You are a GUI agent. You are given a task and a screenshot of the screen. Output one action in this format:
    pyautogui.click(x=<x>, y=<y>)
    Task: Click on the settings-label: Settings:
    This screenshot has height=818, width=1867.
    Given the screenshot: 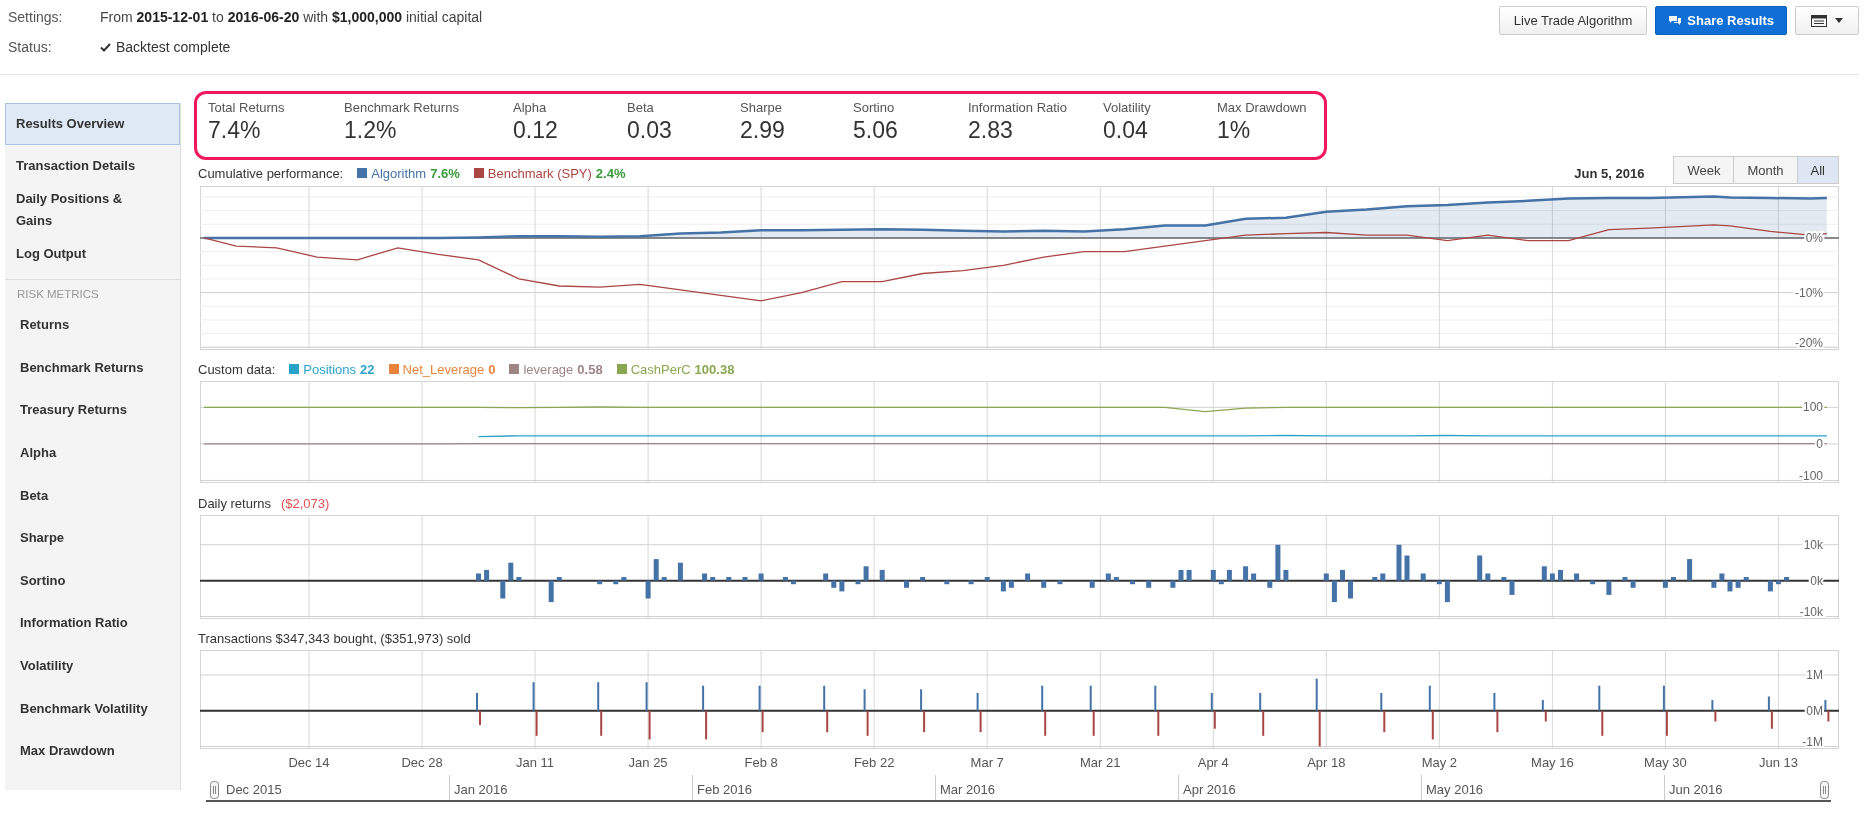 What is the action you would take?
    pyautogui.click(x=36, y=17)
    